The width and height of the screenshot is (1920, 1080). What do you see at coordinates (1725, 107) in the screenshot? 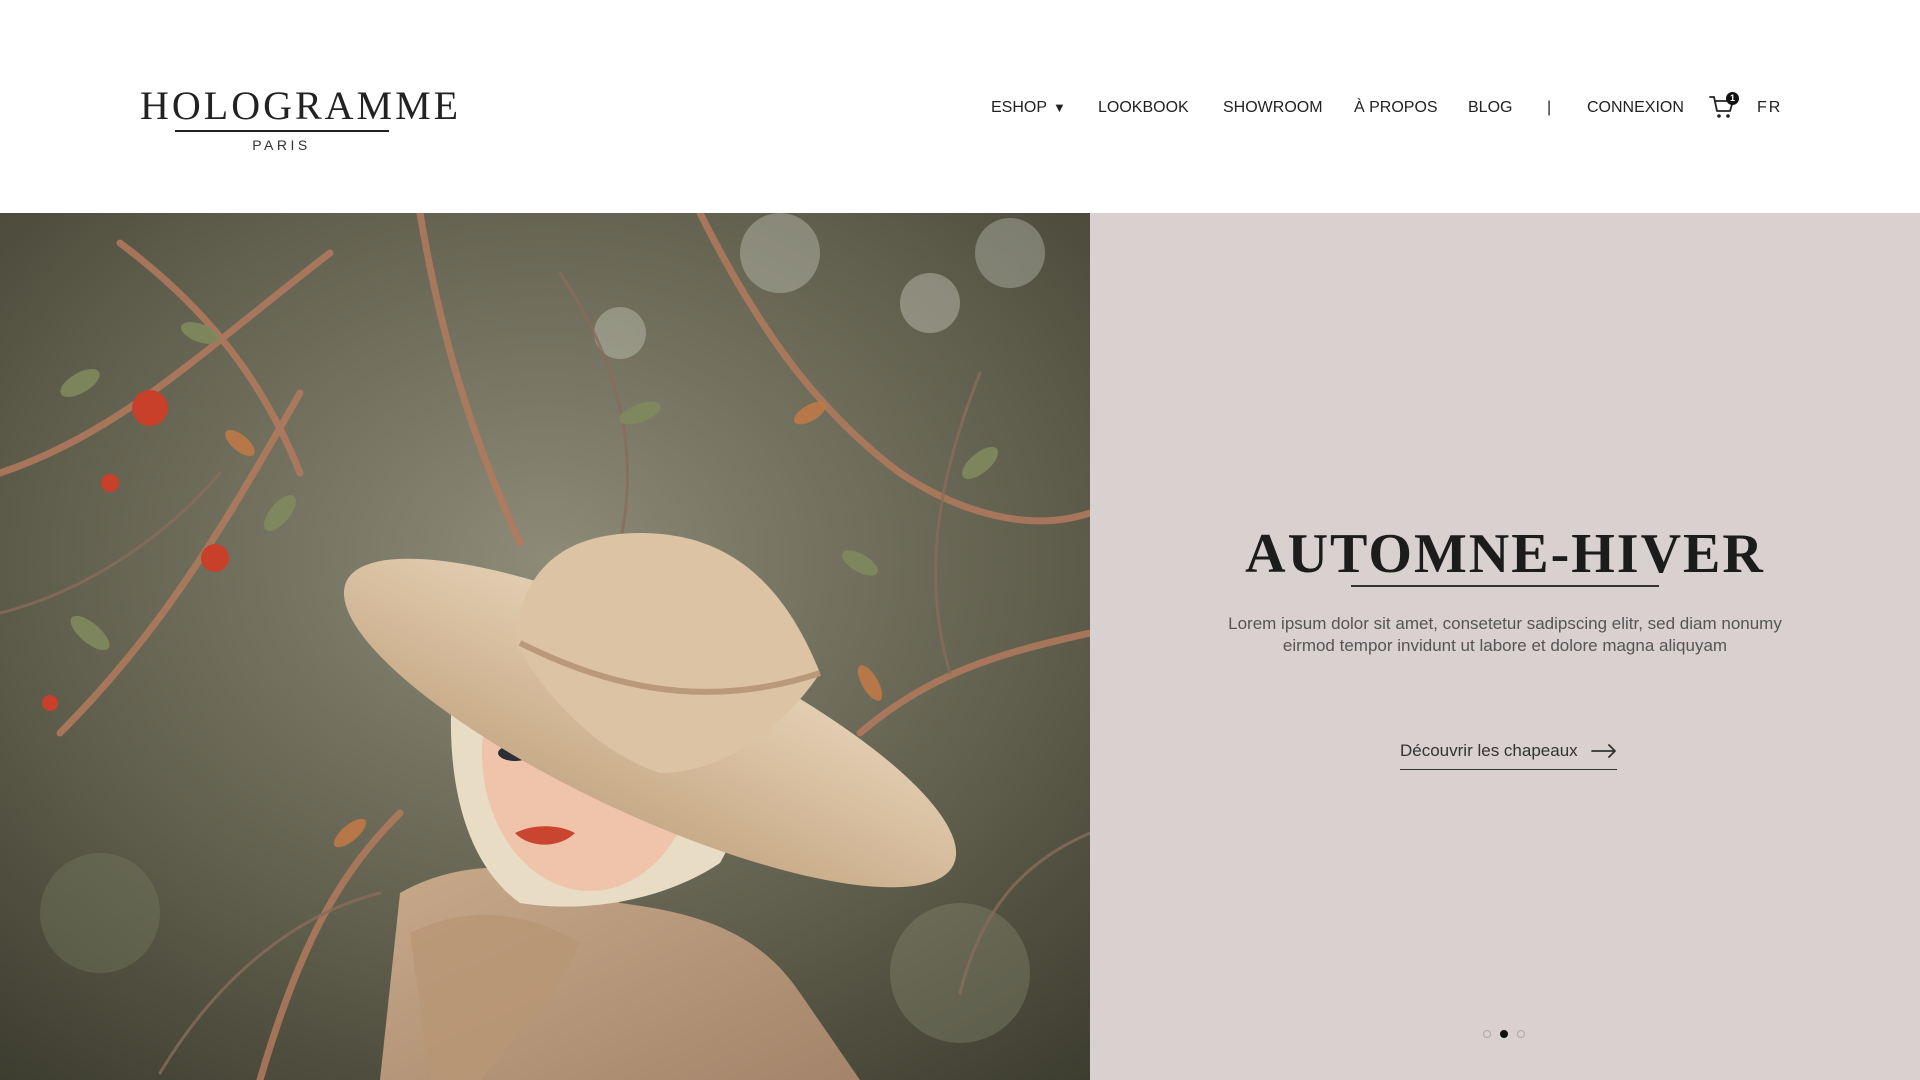
I see `cart-button: 1` at bounding box center [1725, 107].